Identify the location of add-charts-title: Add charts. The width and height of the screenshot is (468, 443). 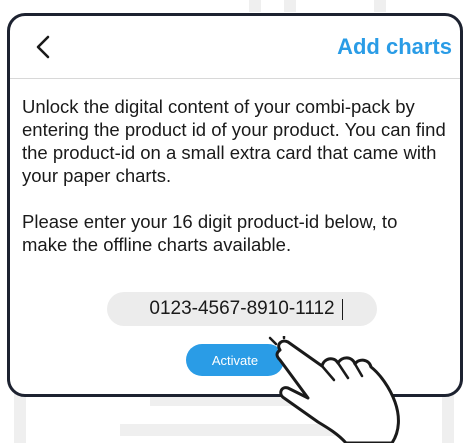
(394, 47).